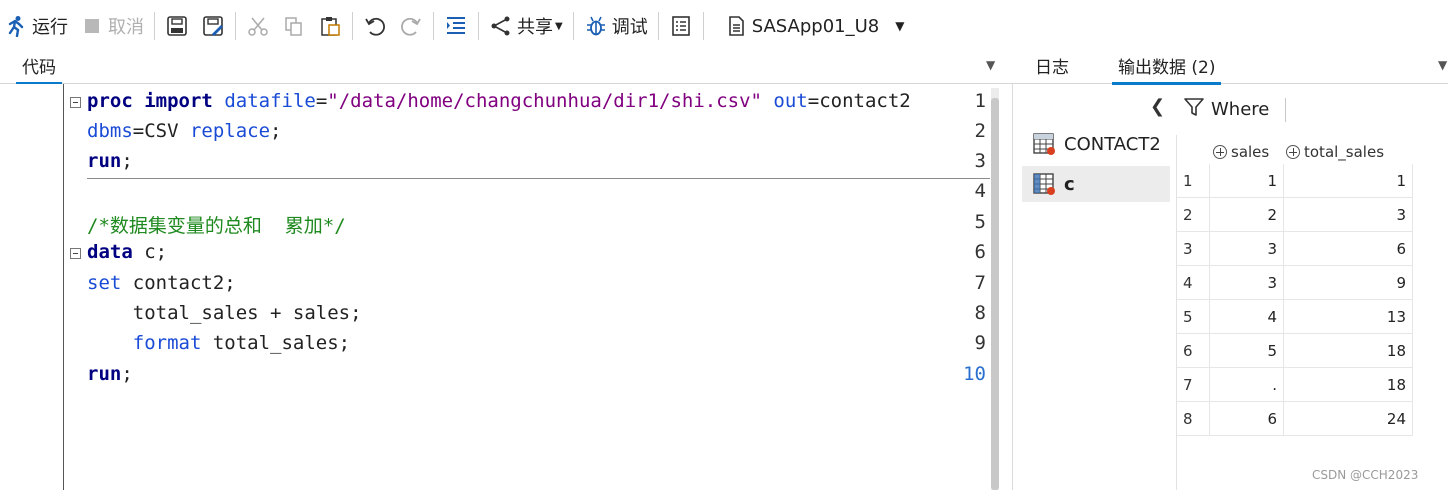 Image resolution: width=1448 pixels, height=490 pixels. I want to click on debug-button: 调试, so click(616, 26).